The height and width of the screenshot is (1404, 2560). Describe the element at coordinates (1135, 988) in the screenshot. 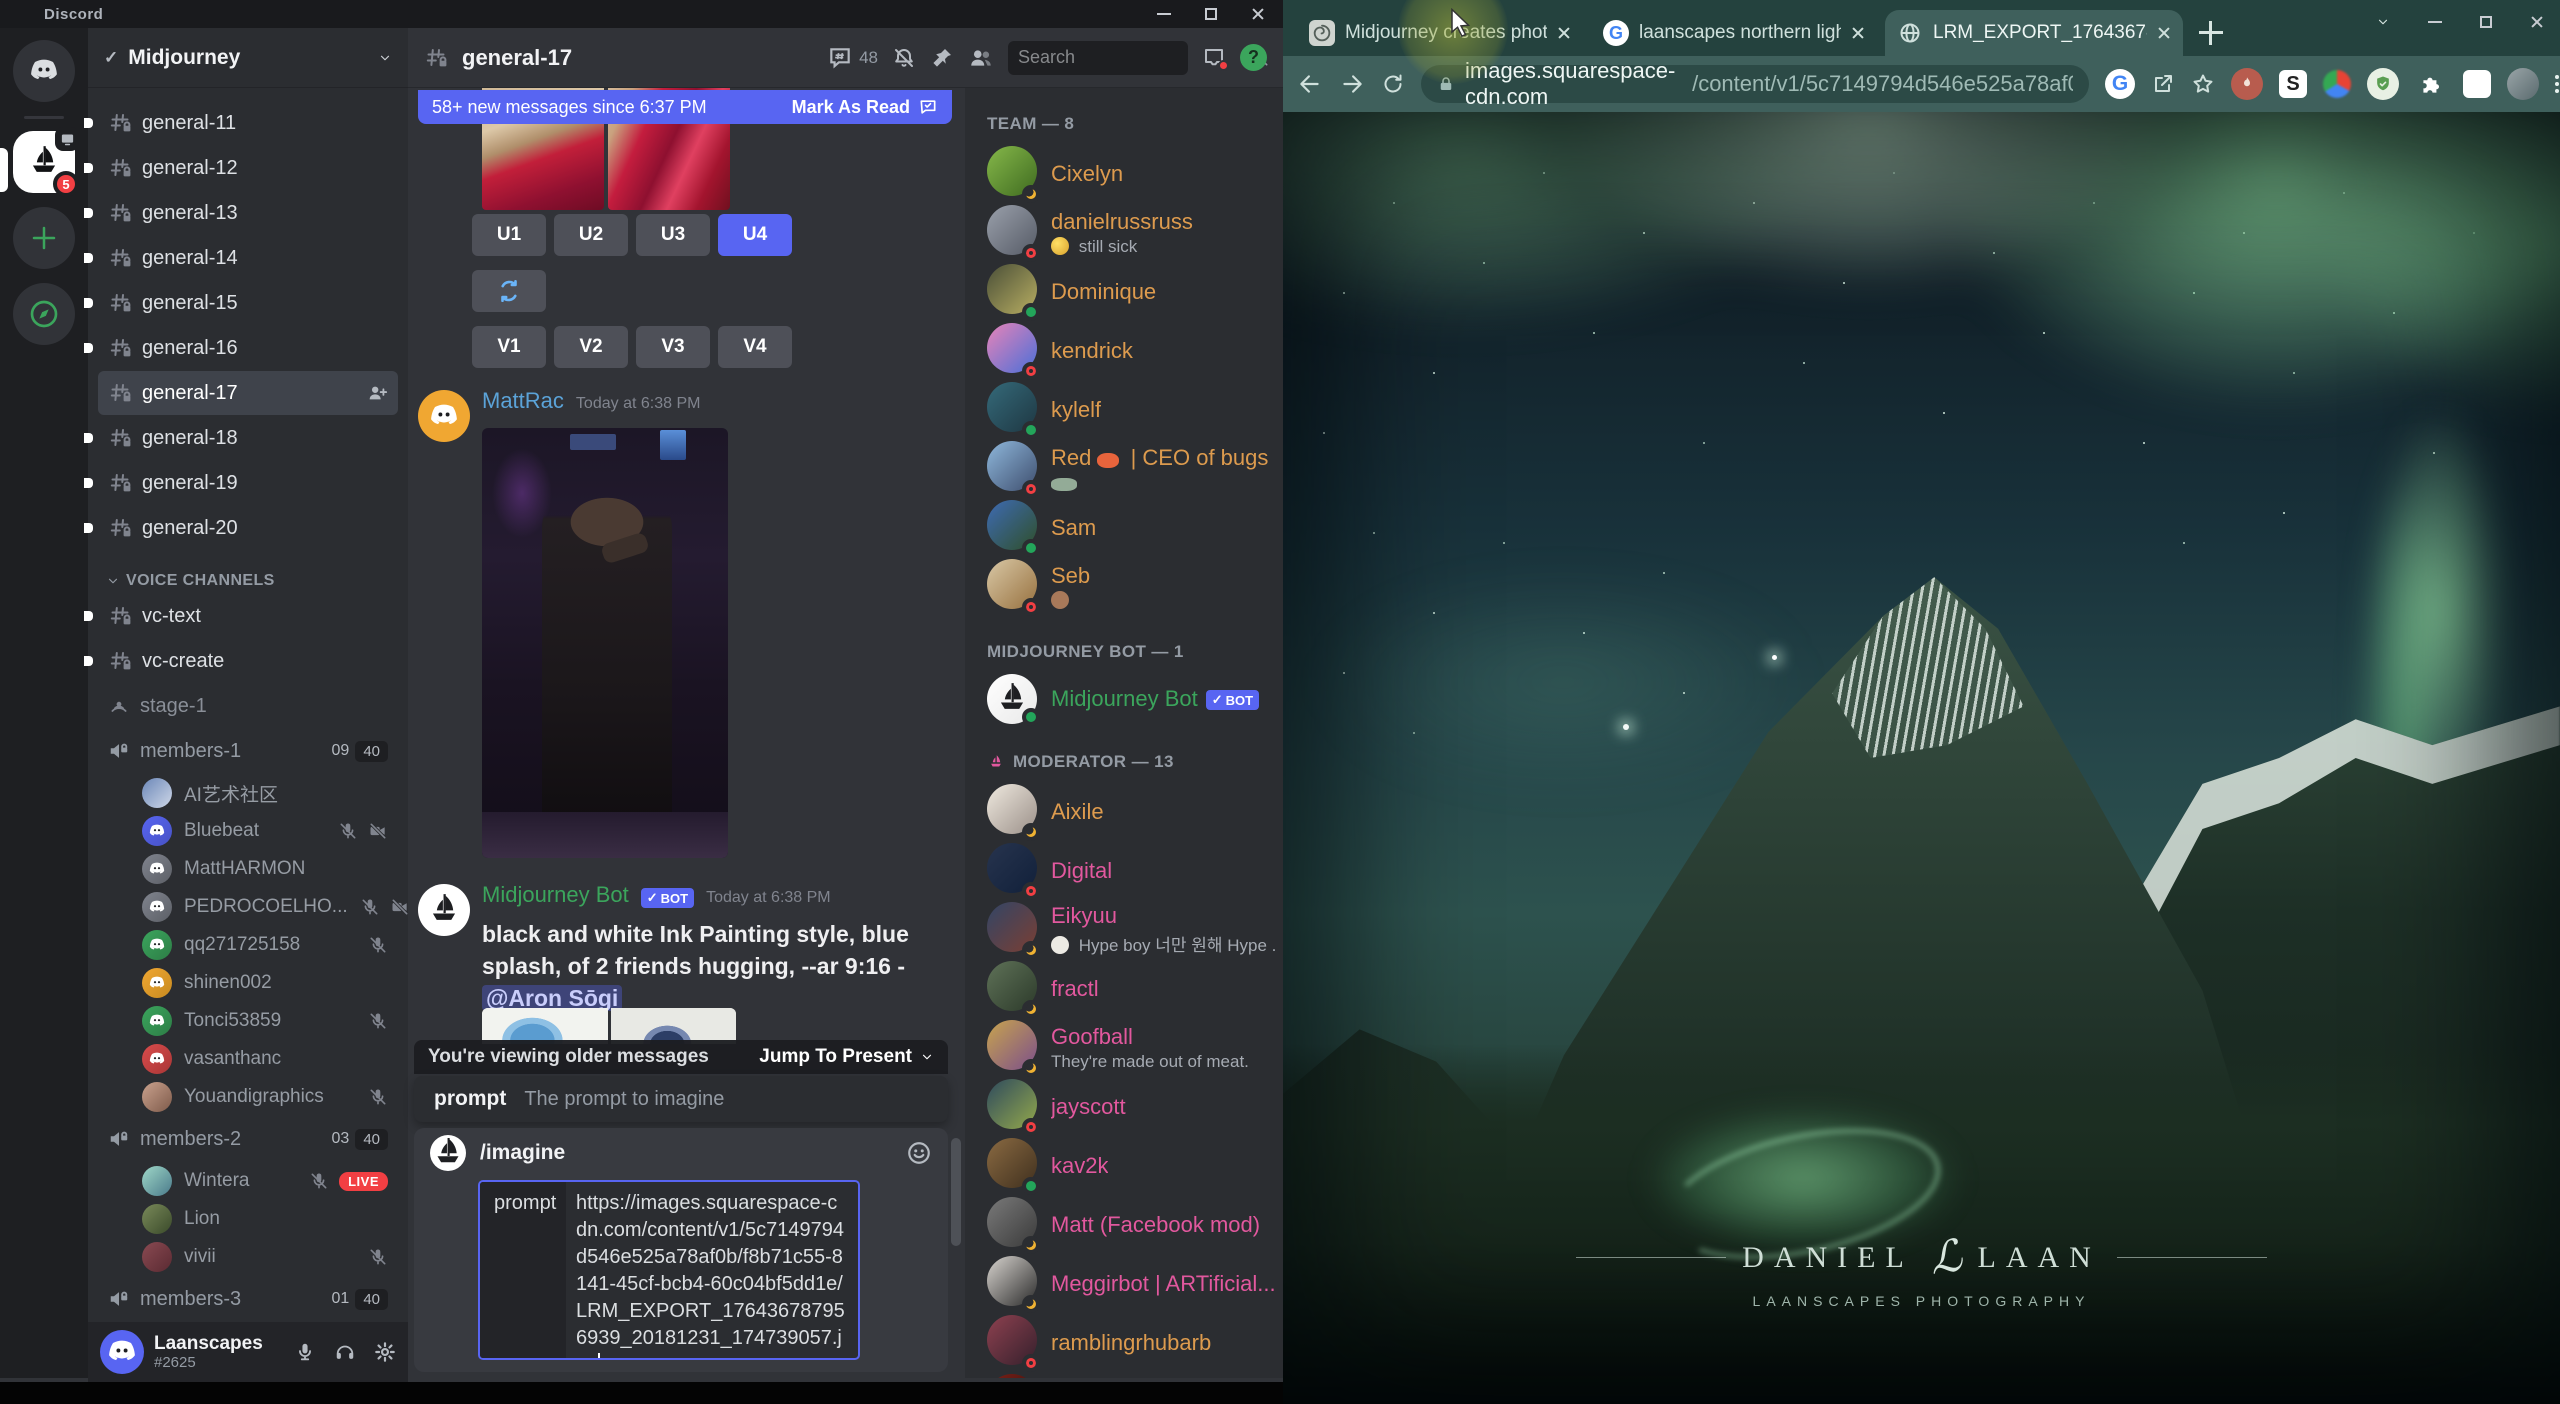

I see `member-row: fractl` at that location.